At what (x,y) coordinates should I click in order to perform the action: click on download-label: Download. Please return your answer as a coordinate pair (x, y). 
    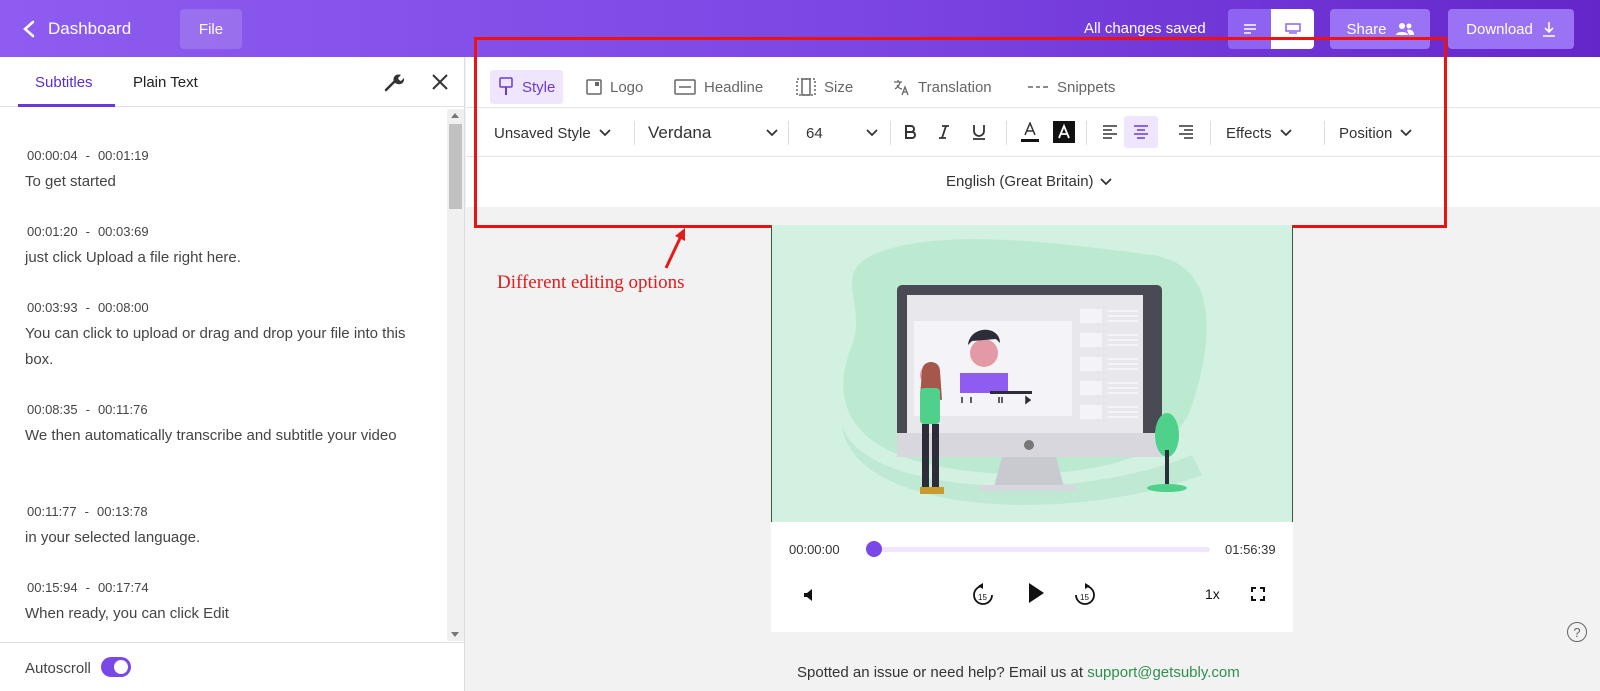
    Looking at the image, I should click on (1499, 29).